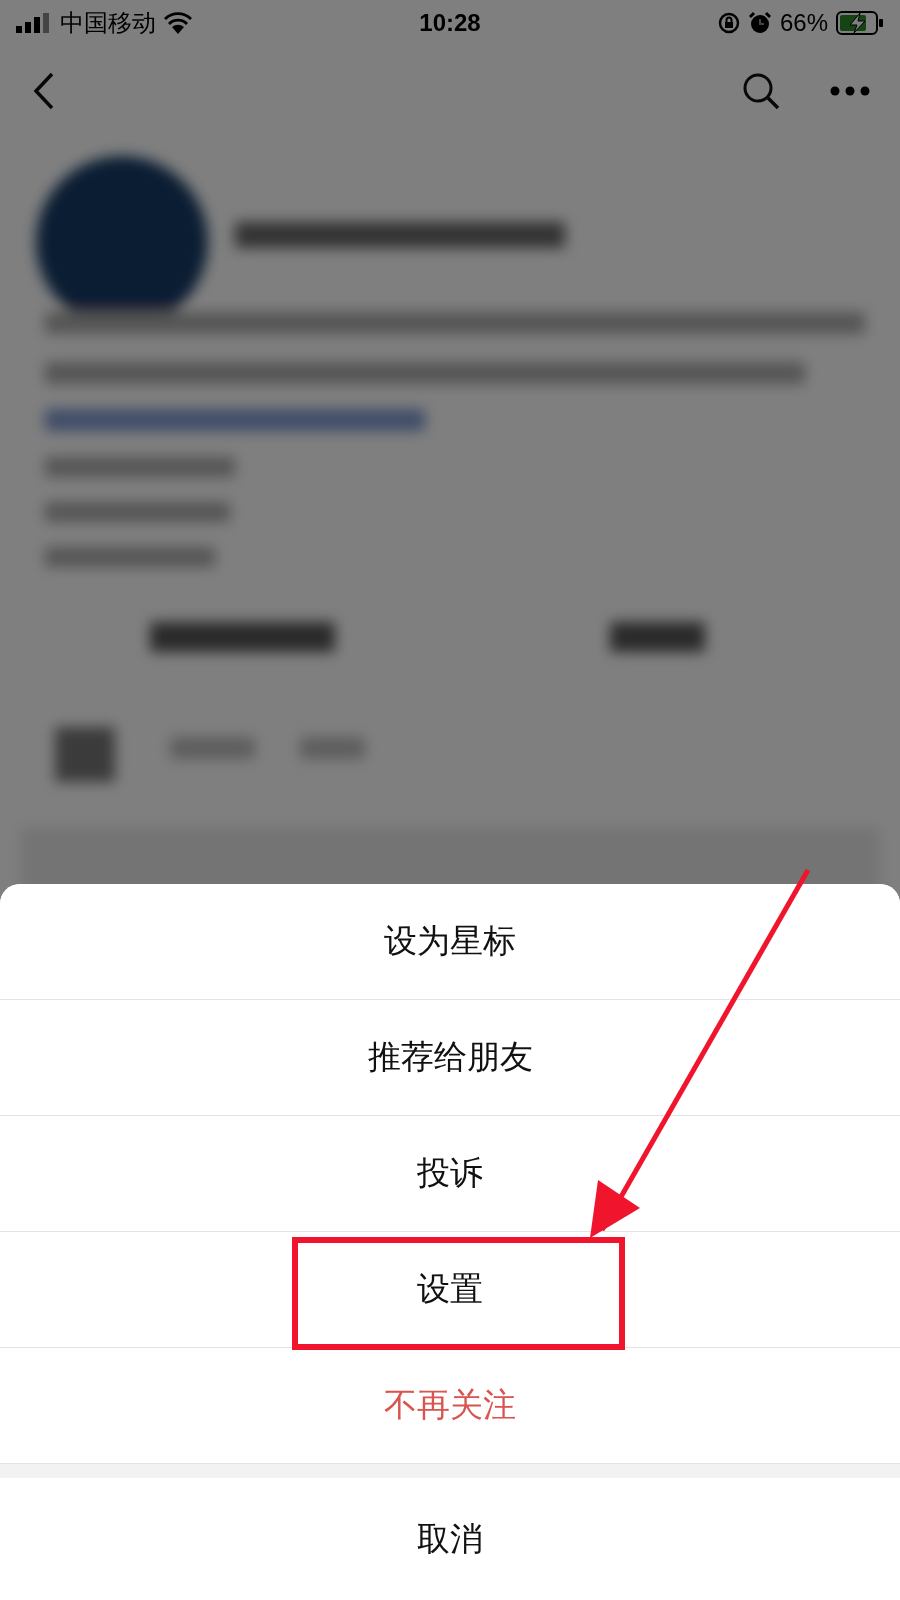 Image resolution: width=900 pixels, height=1600 pixels. Describe the element at coordinates (34, 22) in the screenshot. I see `signal-icon` at that location.